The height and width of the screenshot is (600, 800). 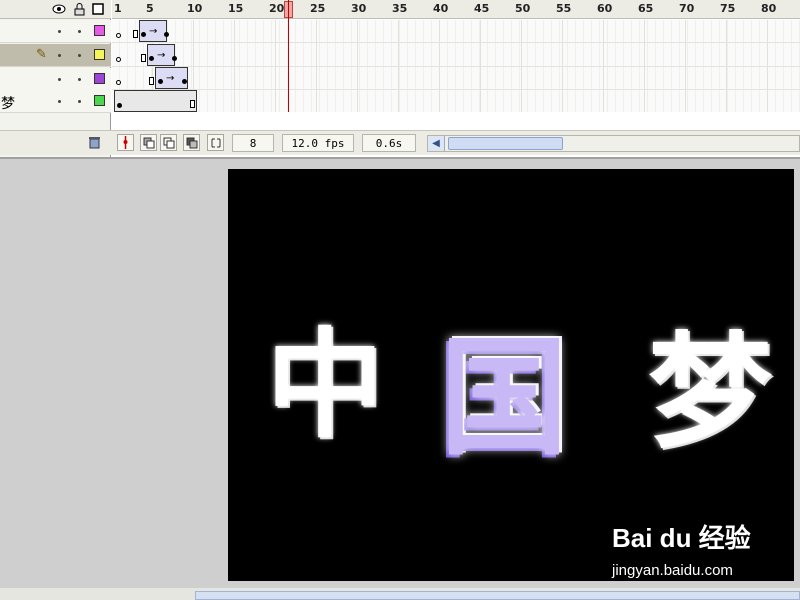 I want to click on baidu-jingyan-watermark: Bai du 经验 jingyan.baidu.com, so click(x=687, y=553).